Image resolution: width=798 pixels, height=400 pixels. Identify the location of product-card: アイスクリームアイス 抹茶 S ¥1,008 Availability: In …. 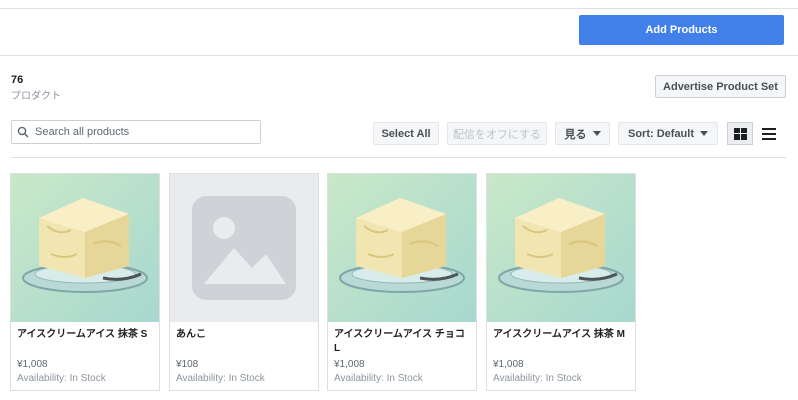
(85, 282).